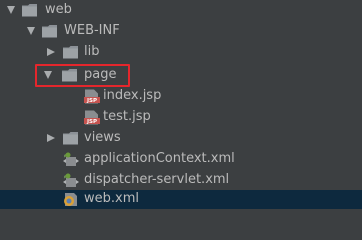 This screenshot has height=240, width=362. I want to click on tree-row-applicationcontext-xml: applicationContext.xml, so click(181, 159).